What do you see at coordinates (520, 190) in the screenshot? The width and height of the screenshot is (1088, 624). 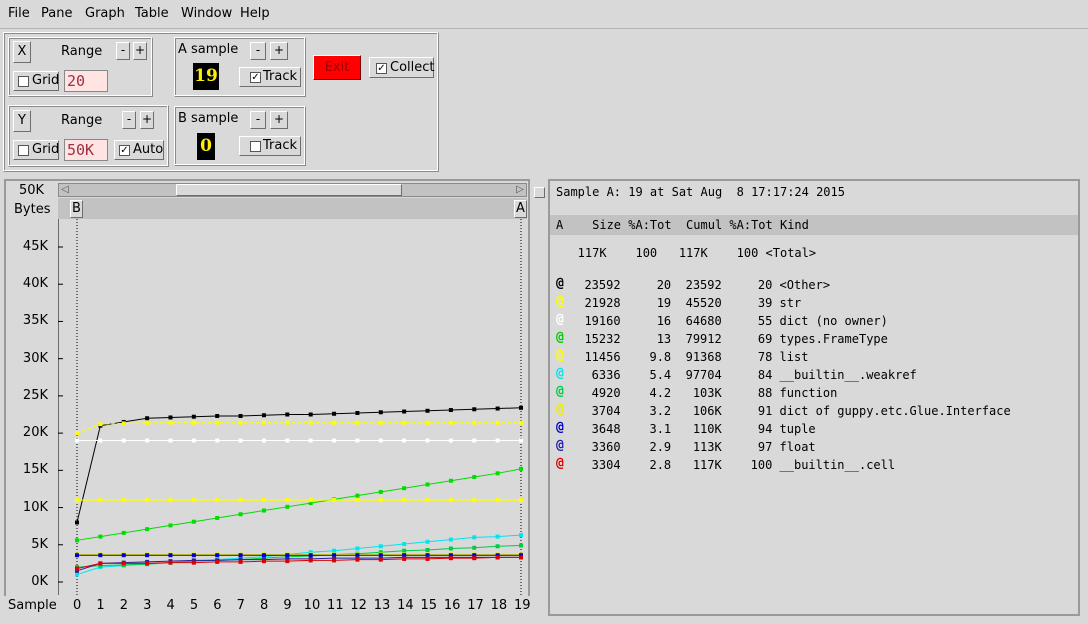 I see `scroll-right-arrow-icon: ▷` at bounding box center [520, 190].